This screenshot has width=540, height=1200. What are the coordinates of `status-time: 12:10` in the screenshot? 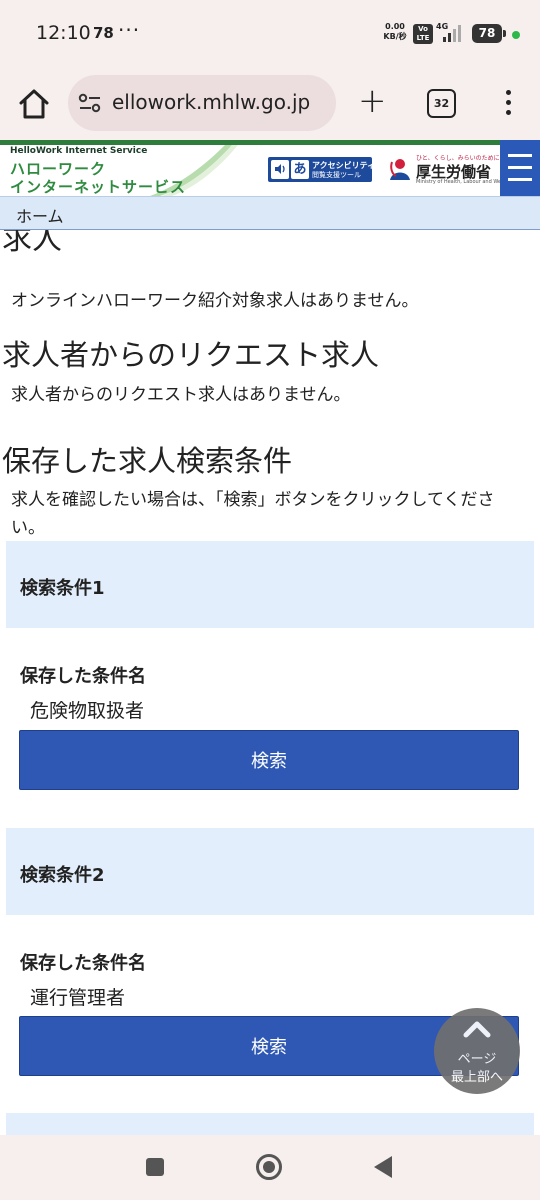 It's located at (63, 33).